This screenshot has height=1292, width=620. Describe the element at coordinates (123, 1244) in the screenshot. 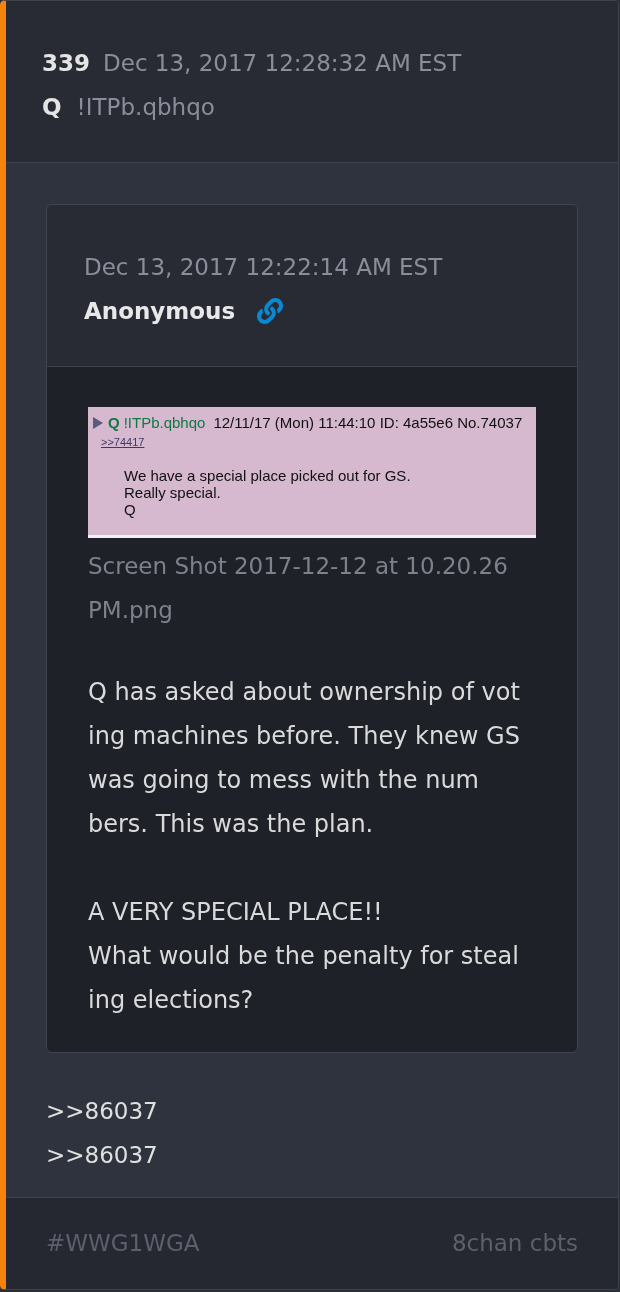

I see `hashtag: #WWG1WGA` at that location.